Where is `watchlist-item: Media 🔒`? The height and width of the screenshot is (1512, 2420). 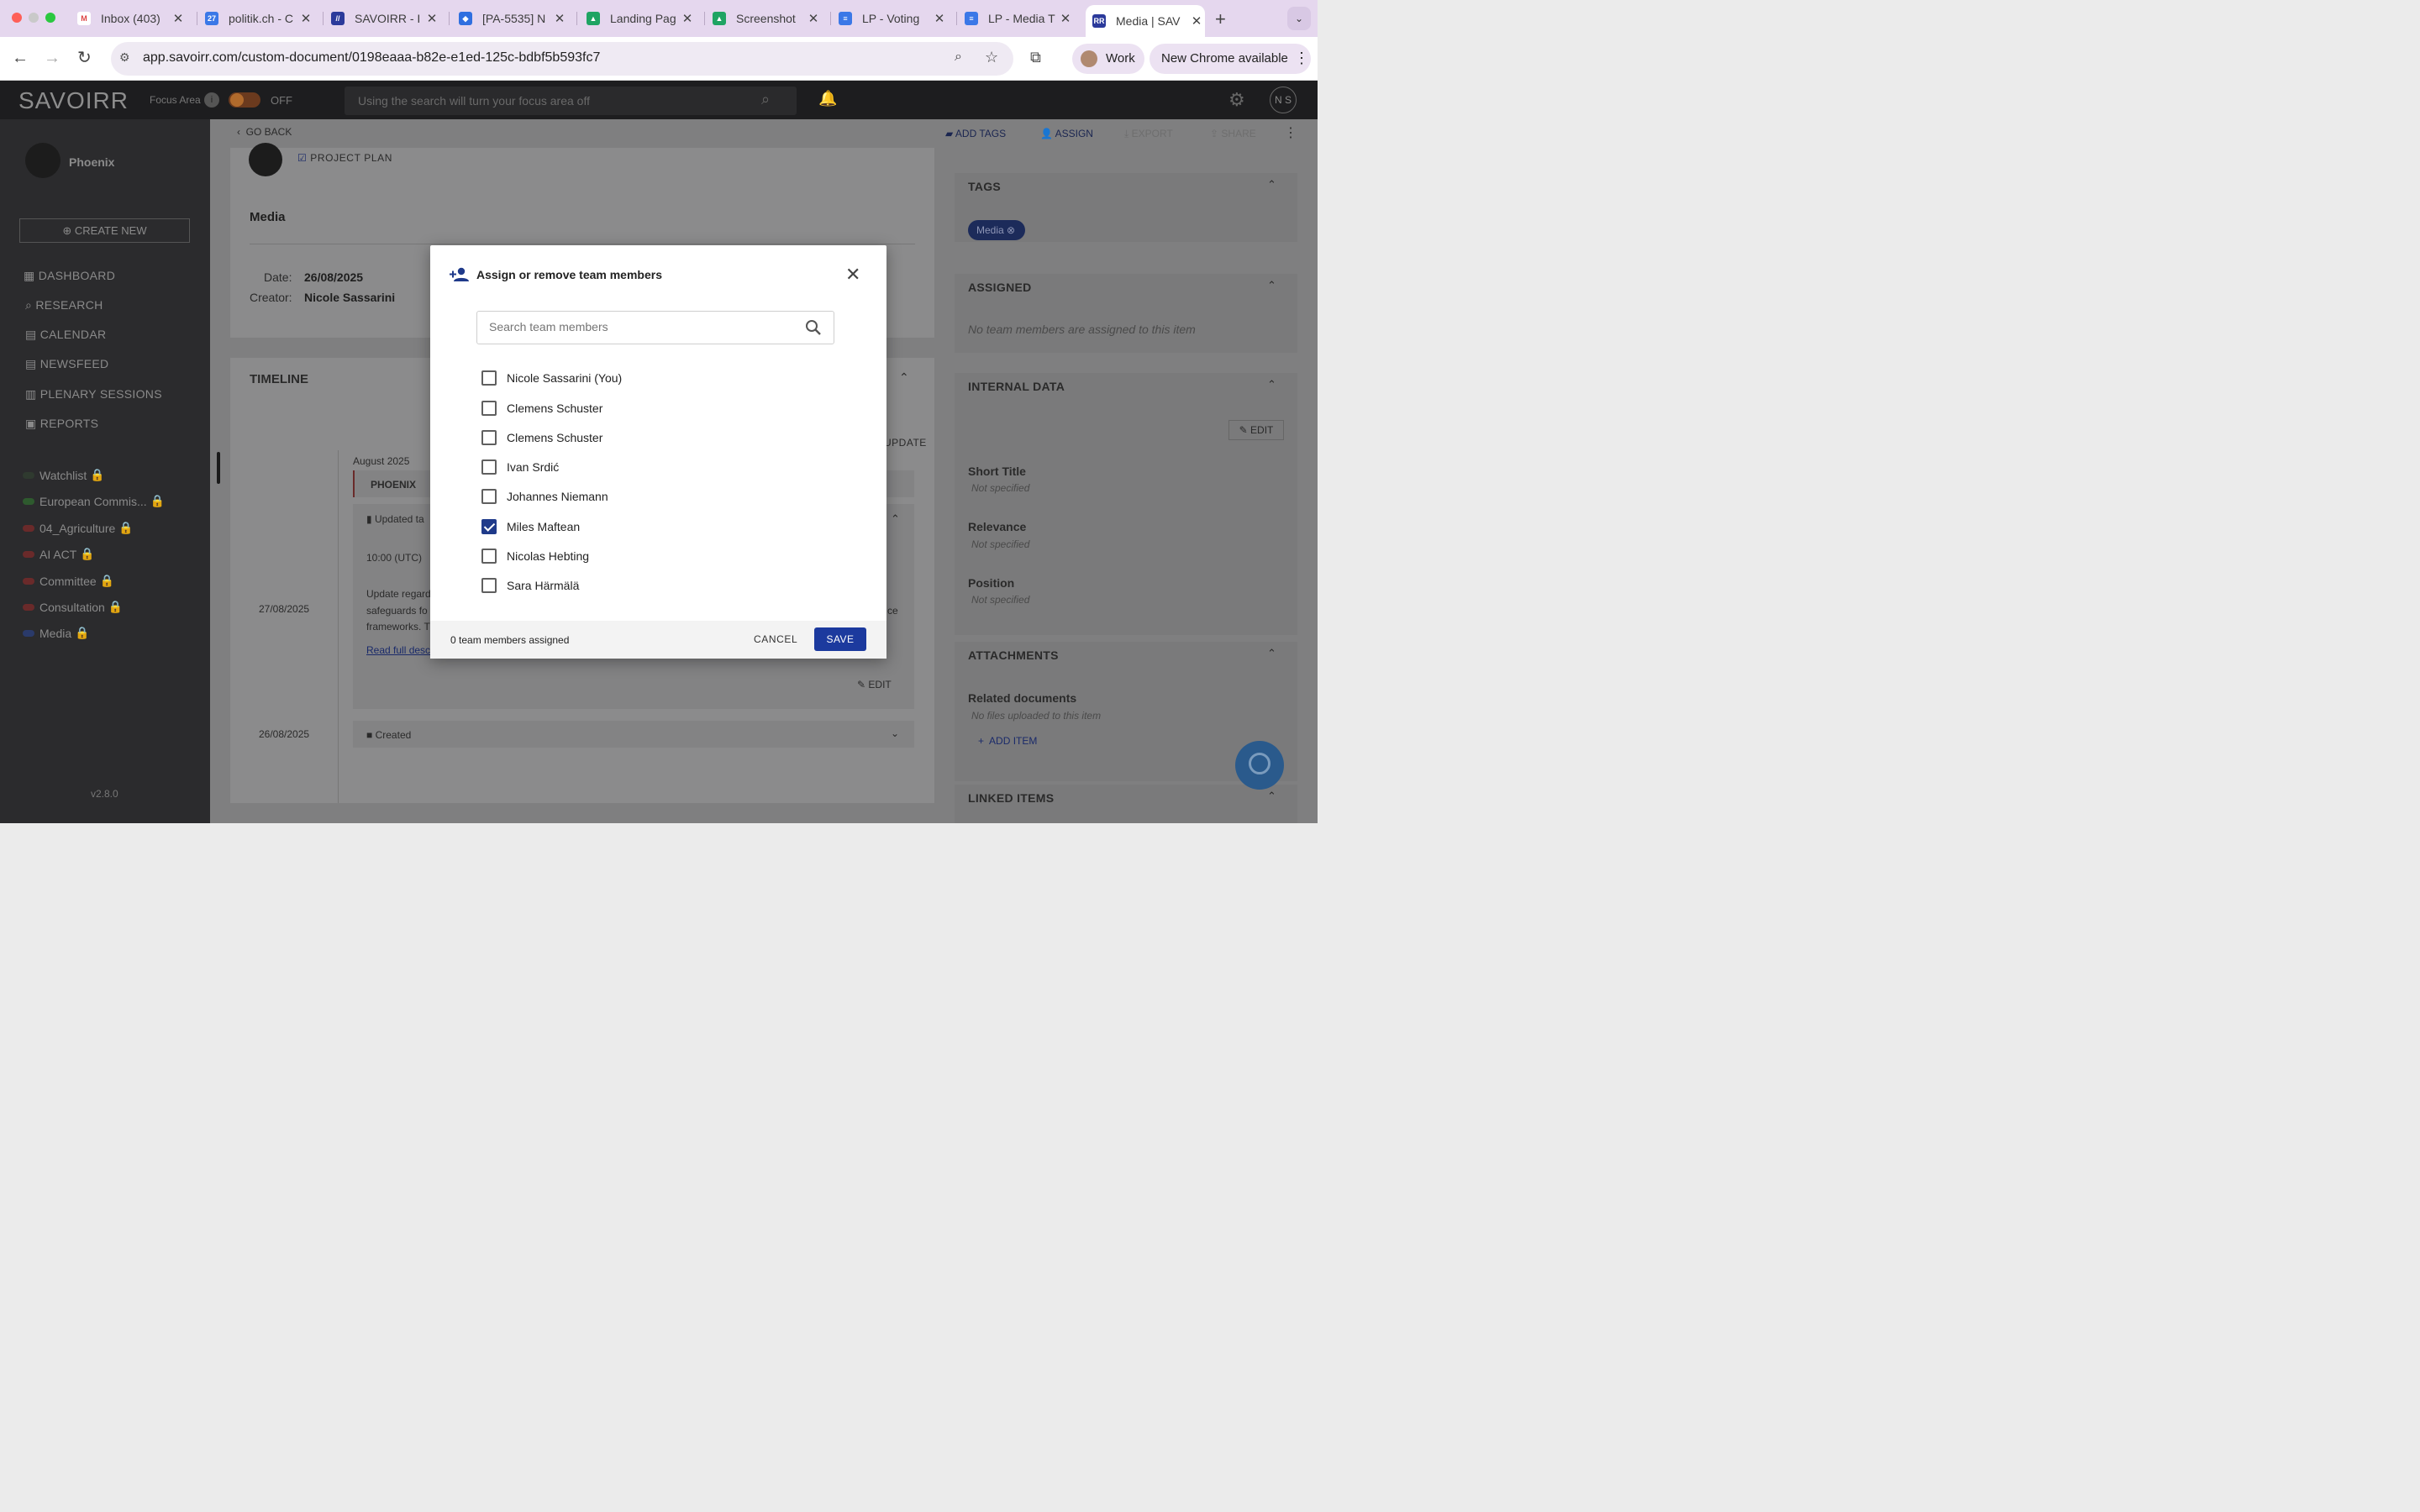 watchlist-item: Media 🔒 is located at coordinates (56, 633).